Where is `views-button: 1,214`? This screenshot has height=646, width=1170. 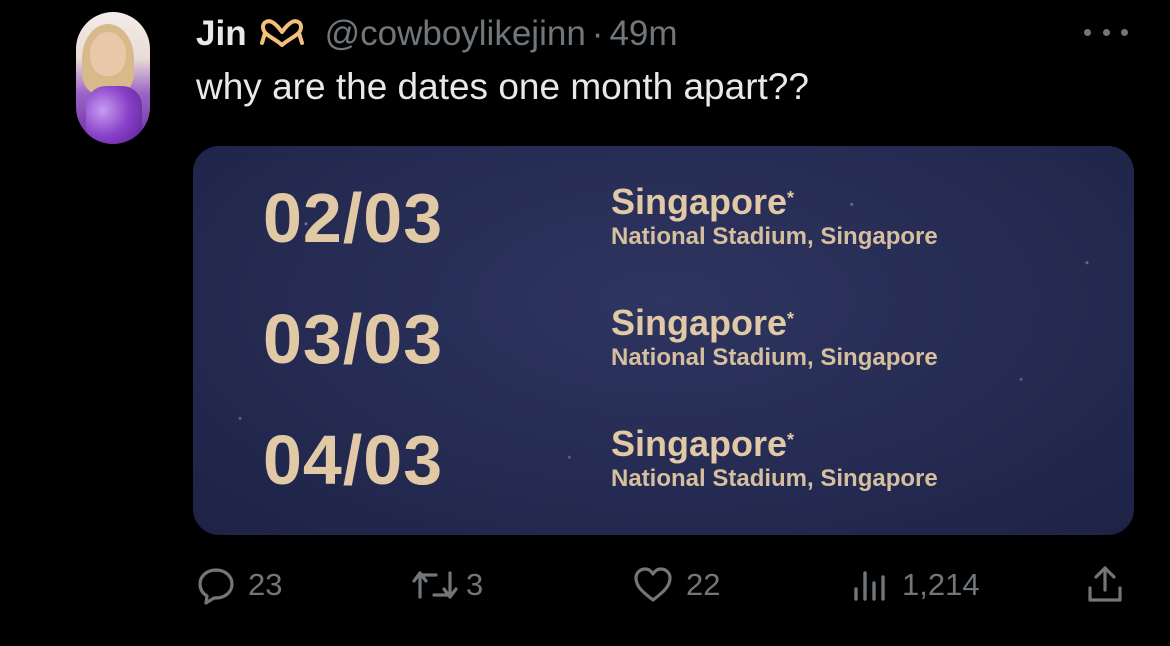
views-button: 1,214 is located at coordinates (915, 585).